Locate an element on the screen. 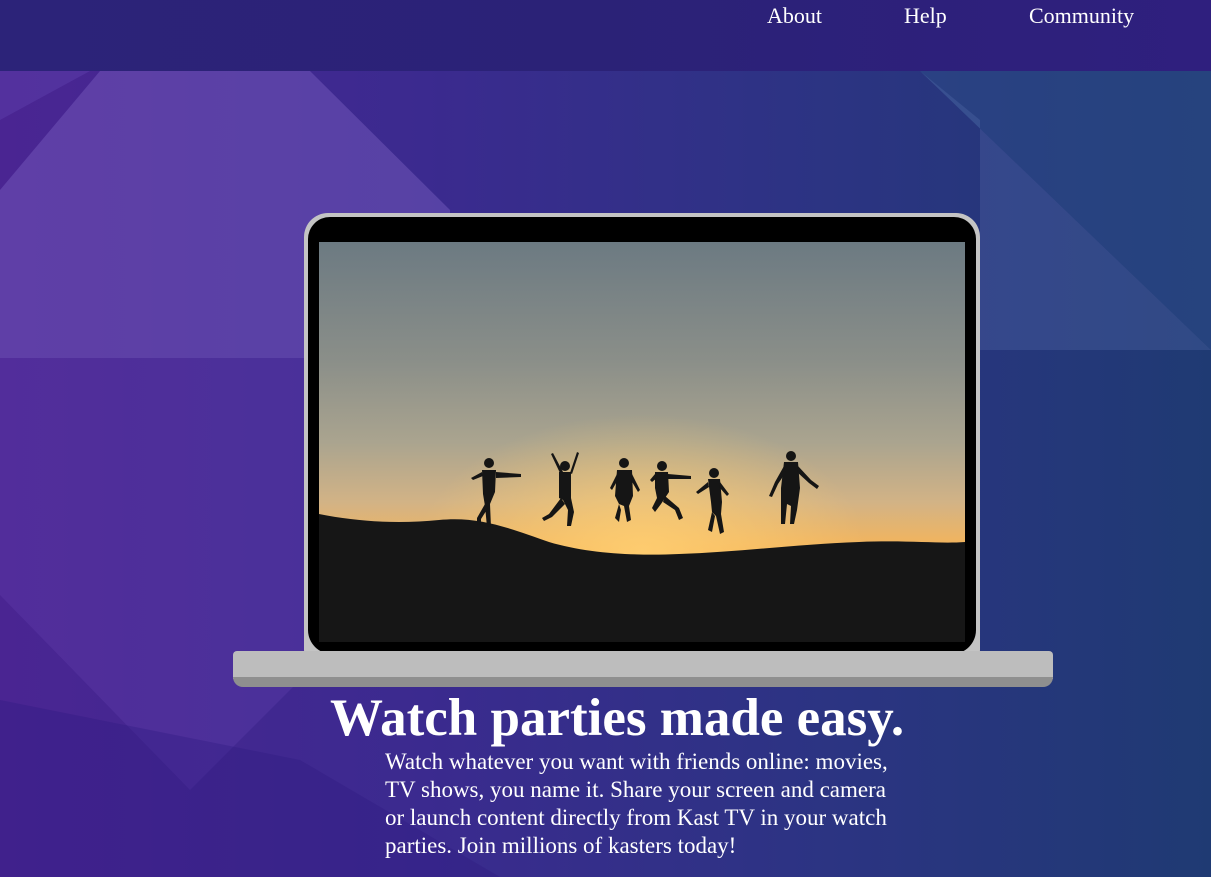 The image size is (1211, 877). top-navbar: About Help Community is located at coordinates (605, 35).